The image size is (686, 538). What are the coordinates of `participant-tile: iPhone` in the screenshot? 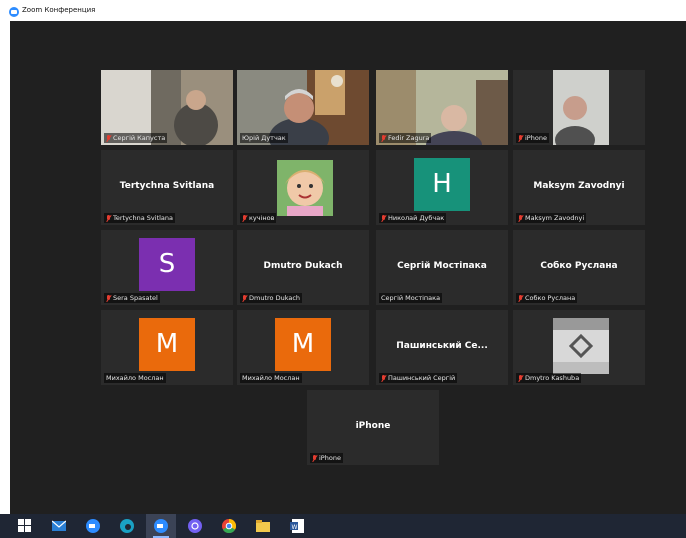 It's located at (579, 107).